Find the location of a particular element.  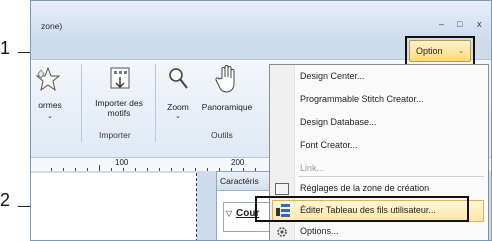

zoom-button: Zoom ⌄ is located at coordinates (178, 94).